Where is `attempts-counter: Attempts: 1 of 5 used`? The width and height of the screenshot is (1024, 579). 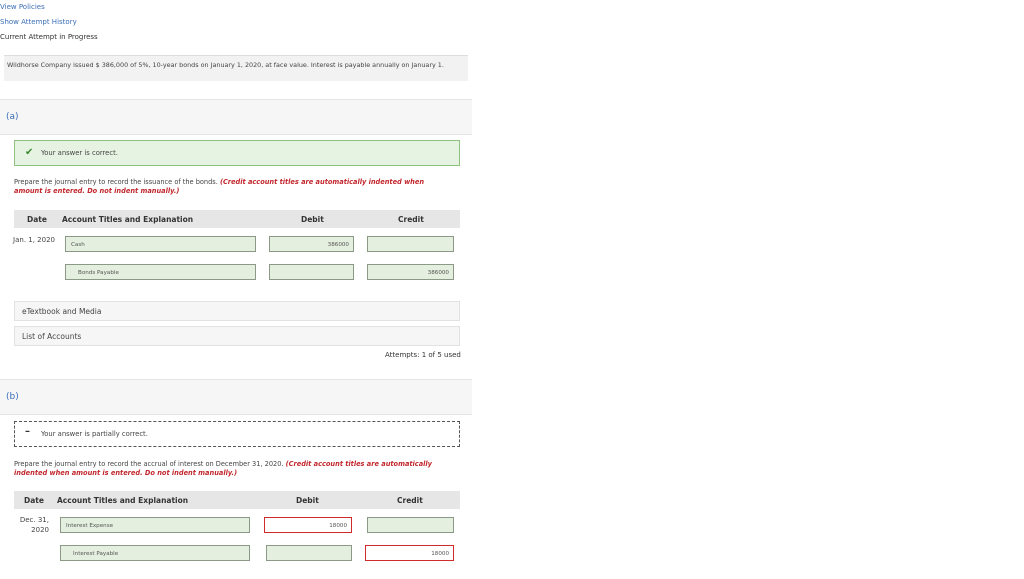
attempts-counter: Attempts: 1 of 5 used is located at coordinates (423, 355).